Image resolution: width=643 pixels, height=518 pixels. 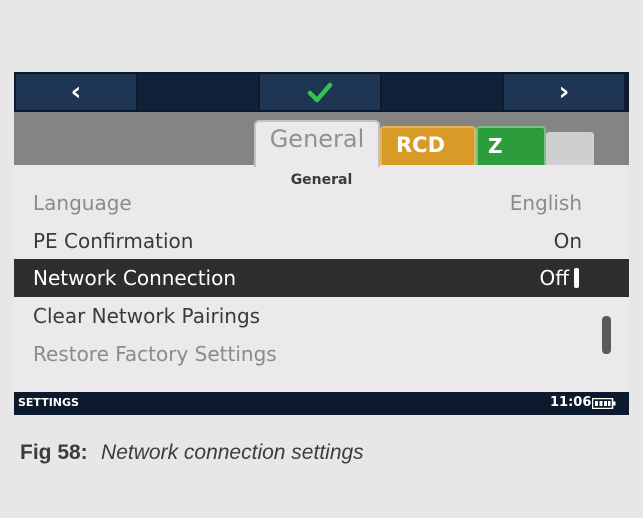 What do you see at coordinates (421, 145) in the screenshot?
I see `tab-rcd-label: RCD` at bounding box center [421, 145].